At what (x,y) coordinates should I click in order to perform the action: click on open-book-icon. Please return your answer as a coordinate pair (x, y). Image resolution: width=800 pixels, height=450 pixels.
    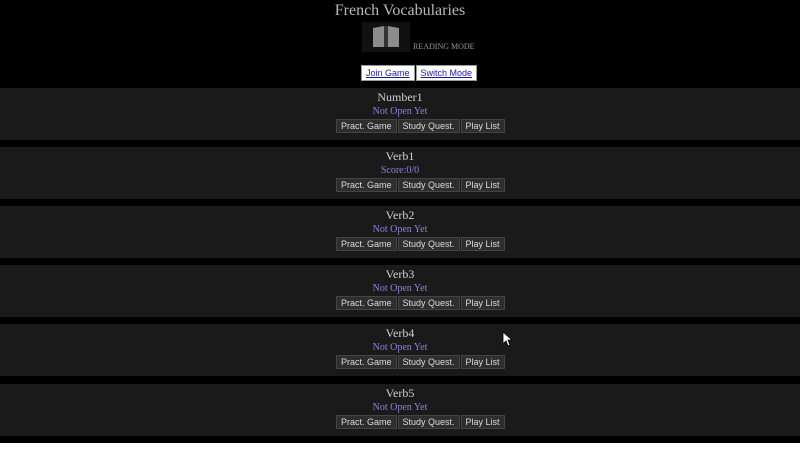
    Looking at the image, I should click on (386, 37).